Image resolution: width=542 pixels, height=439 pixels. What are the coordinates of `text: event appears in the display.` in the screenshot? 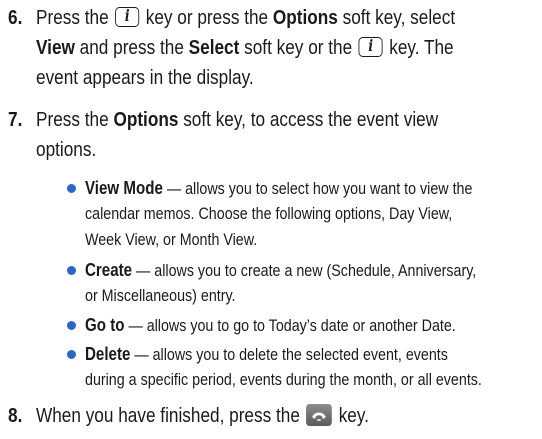 It's located at (145, 78).